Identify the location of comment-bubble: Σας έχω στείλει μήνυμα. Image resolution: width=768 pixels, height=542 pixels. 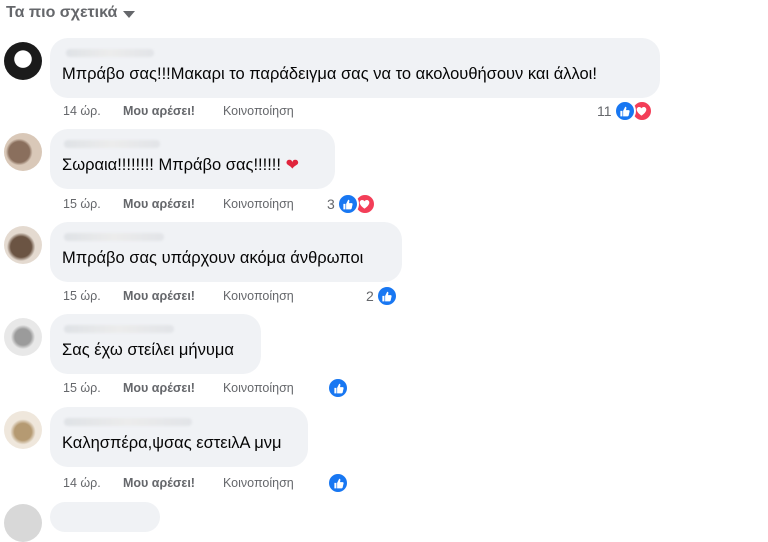
(155, 344).